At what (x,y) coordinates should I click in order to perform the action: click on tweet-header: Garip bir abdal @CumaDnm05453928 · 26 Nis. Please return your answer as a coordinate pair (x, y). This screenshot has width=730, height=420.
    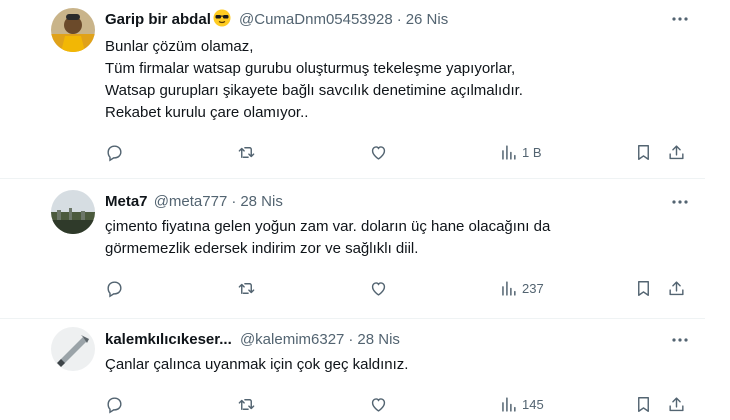
    Looking at the image, I should click on (276, 21).